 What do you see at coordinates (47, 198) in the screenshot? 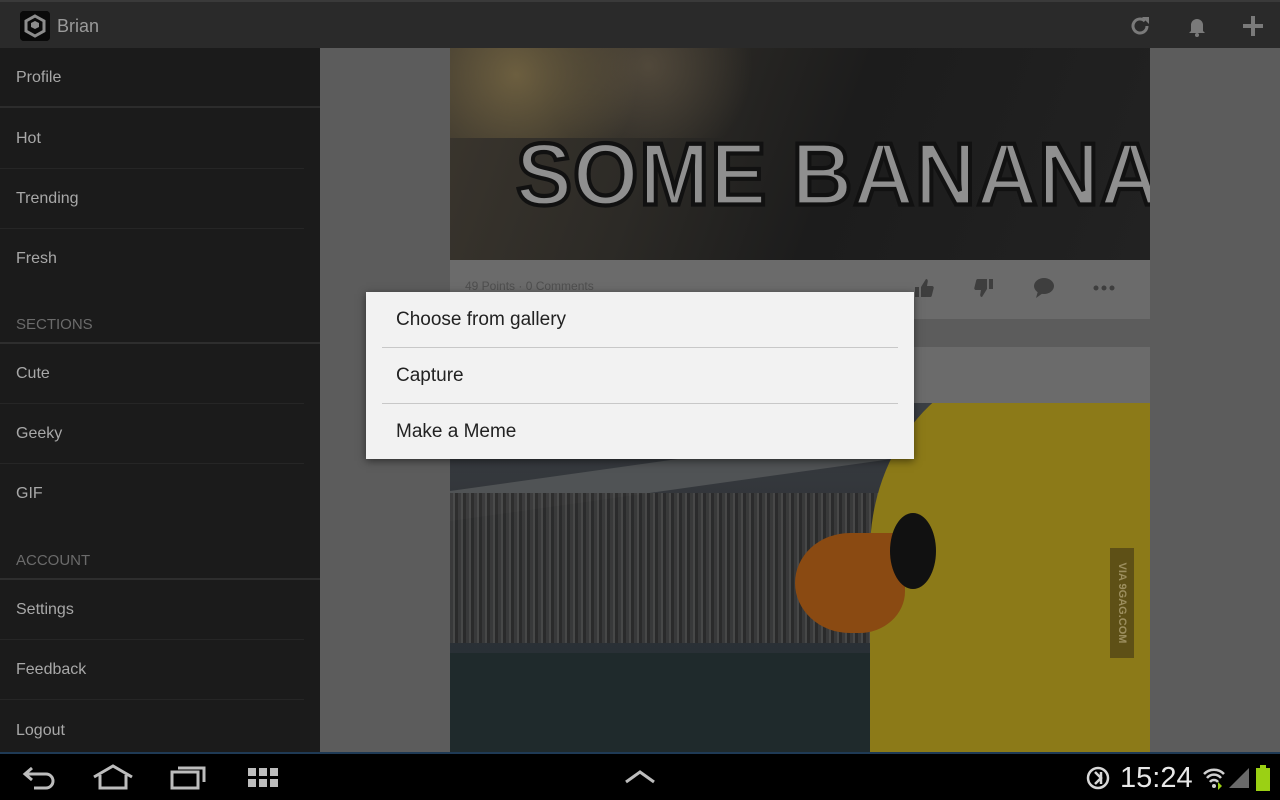
I see `drawer-item-label: Trending` at bounding box center [47, 198].